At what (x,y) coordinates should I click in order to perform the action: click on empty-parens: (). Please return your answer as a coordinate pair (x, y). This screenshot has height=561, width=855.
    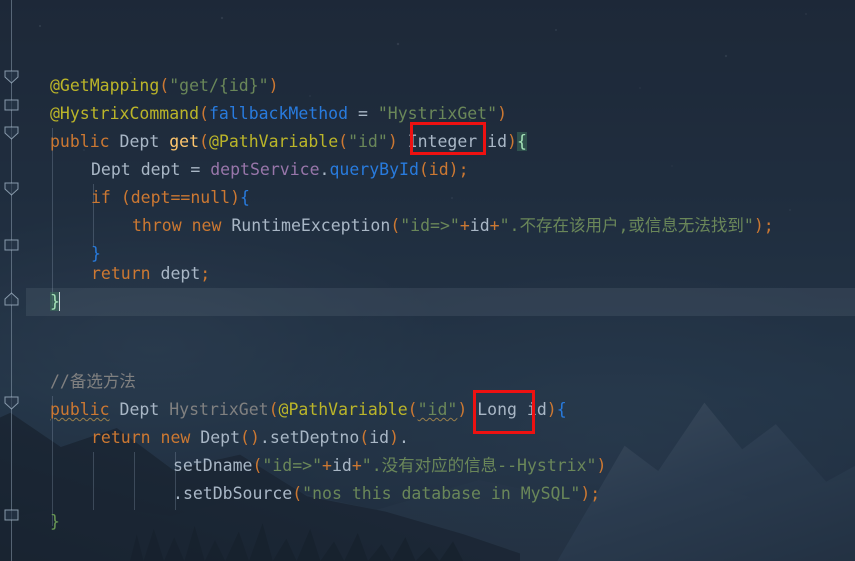
    Looking at the image, I should click on (250, 437).